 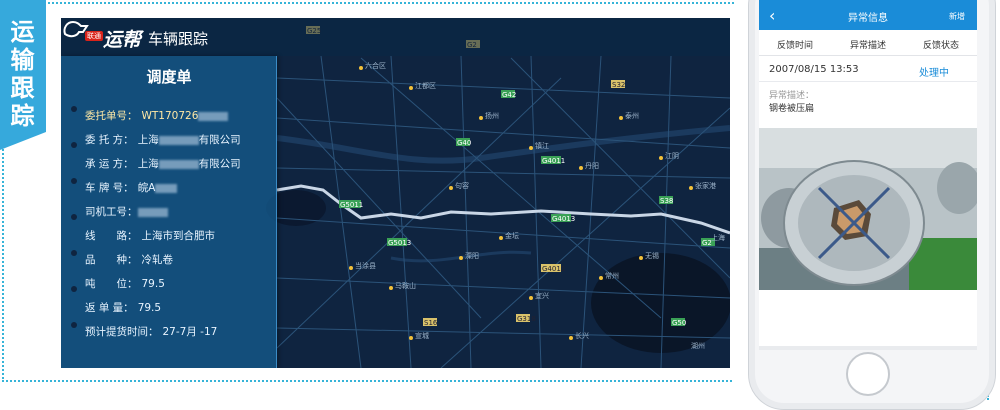 What do you see at coordinates (652, 255) in the screenshot?
I see `city-label: 无锡` at bounding box center [652, 255].